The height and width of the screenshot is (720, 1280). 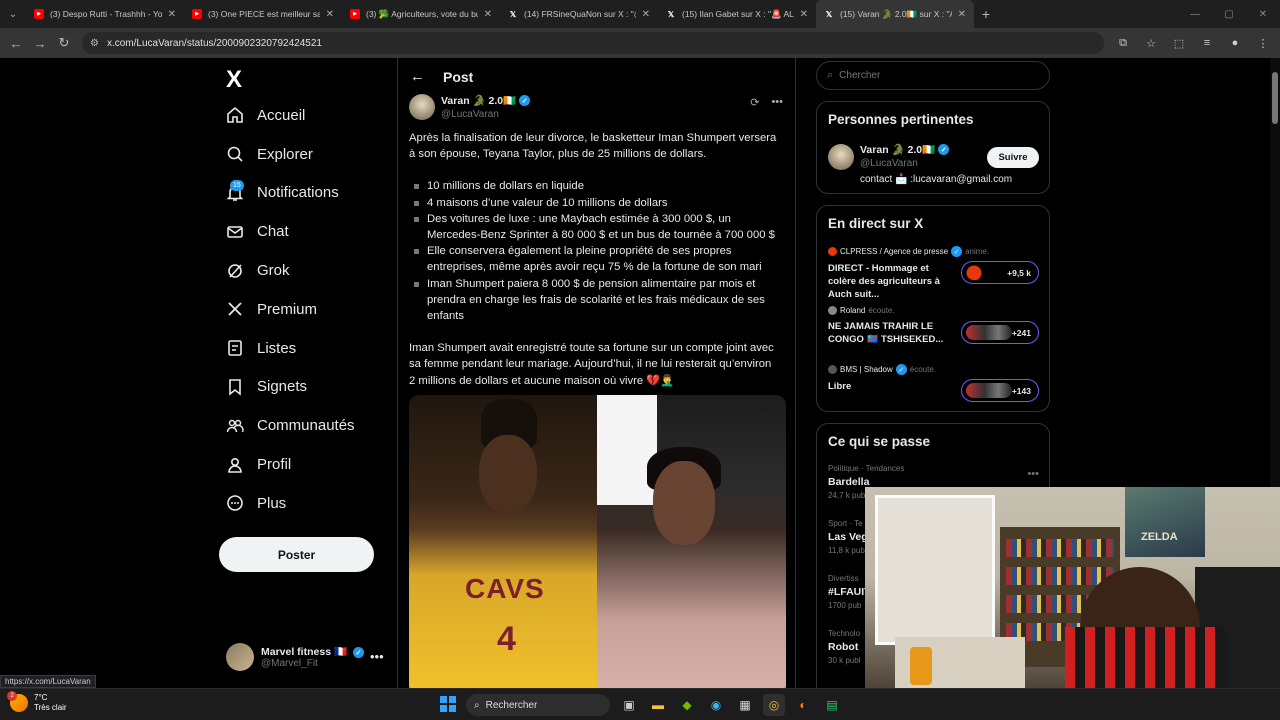 I want to click on live-item: BMS | Shadow ✓ écoute. Libre +143, so click(x=934, y=383).